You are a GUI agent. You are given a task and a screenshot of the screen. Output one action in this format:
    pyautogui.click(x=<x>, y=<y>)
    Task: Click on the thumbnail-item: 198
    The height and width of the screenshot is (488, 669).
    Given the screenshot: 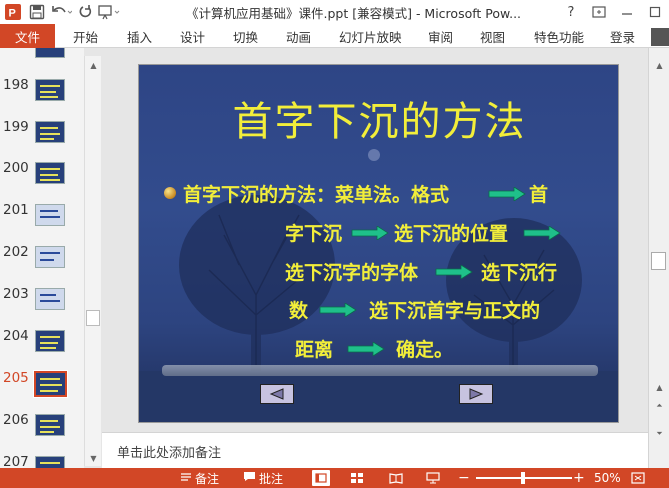 What is the action you would take?
    pyautogui.click(x=42, y=98)
    